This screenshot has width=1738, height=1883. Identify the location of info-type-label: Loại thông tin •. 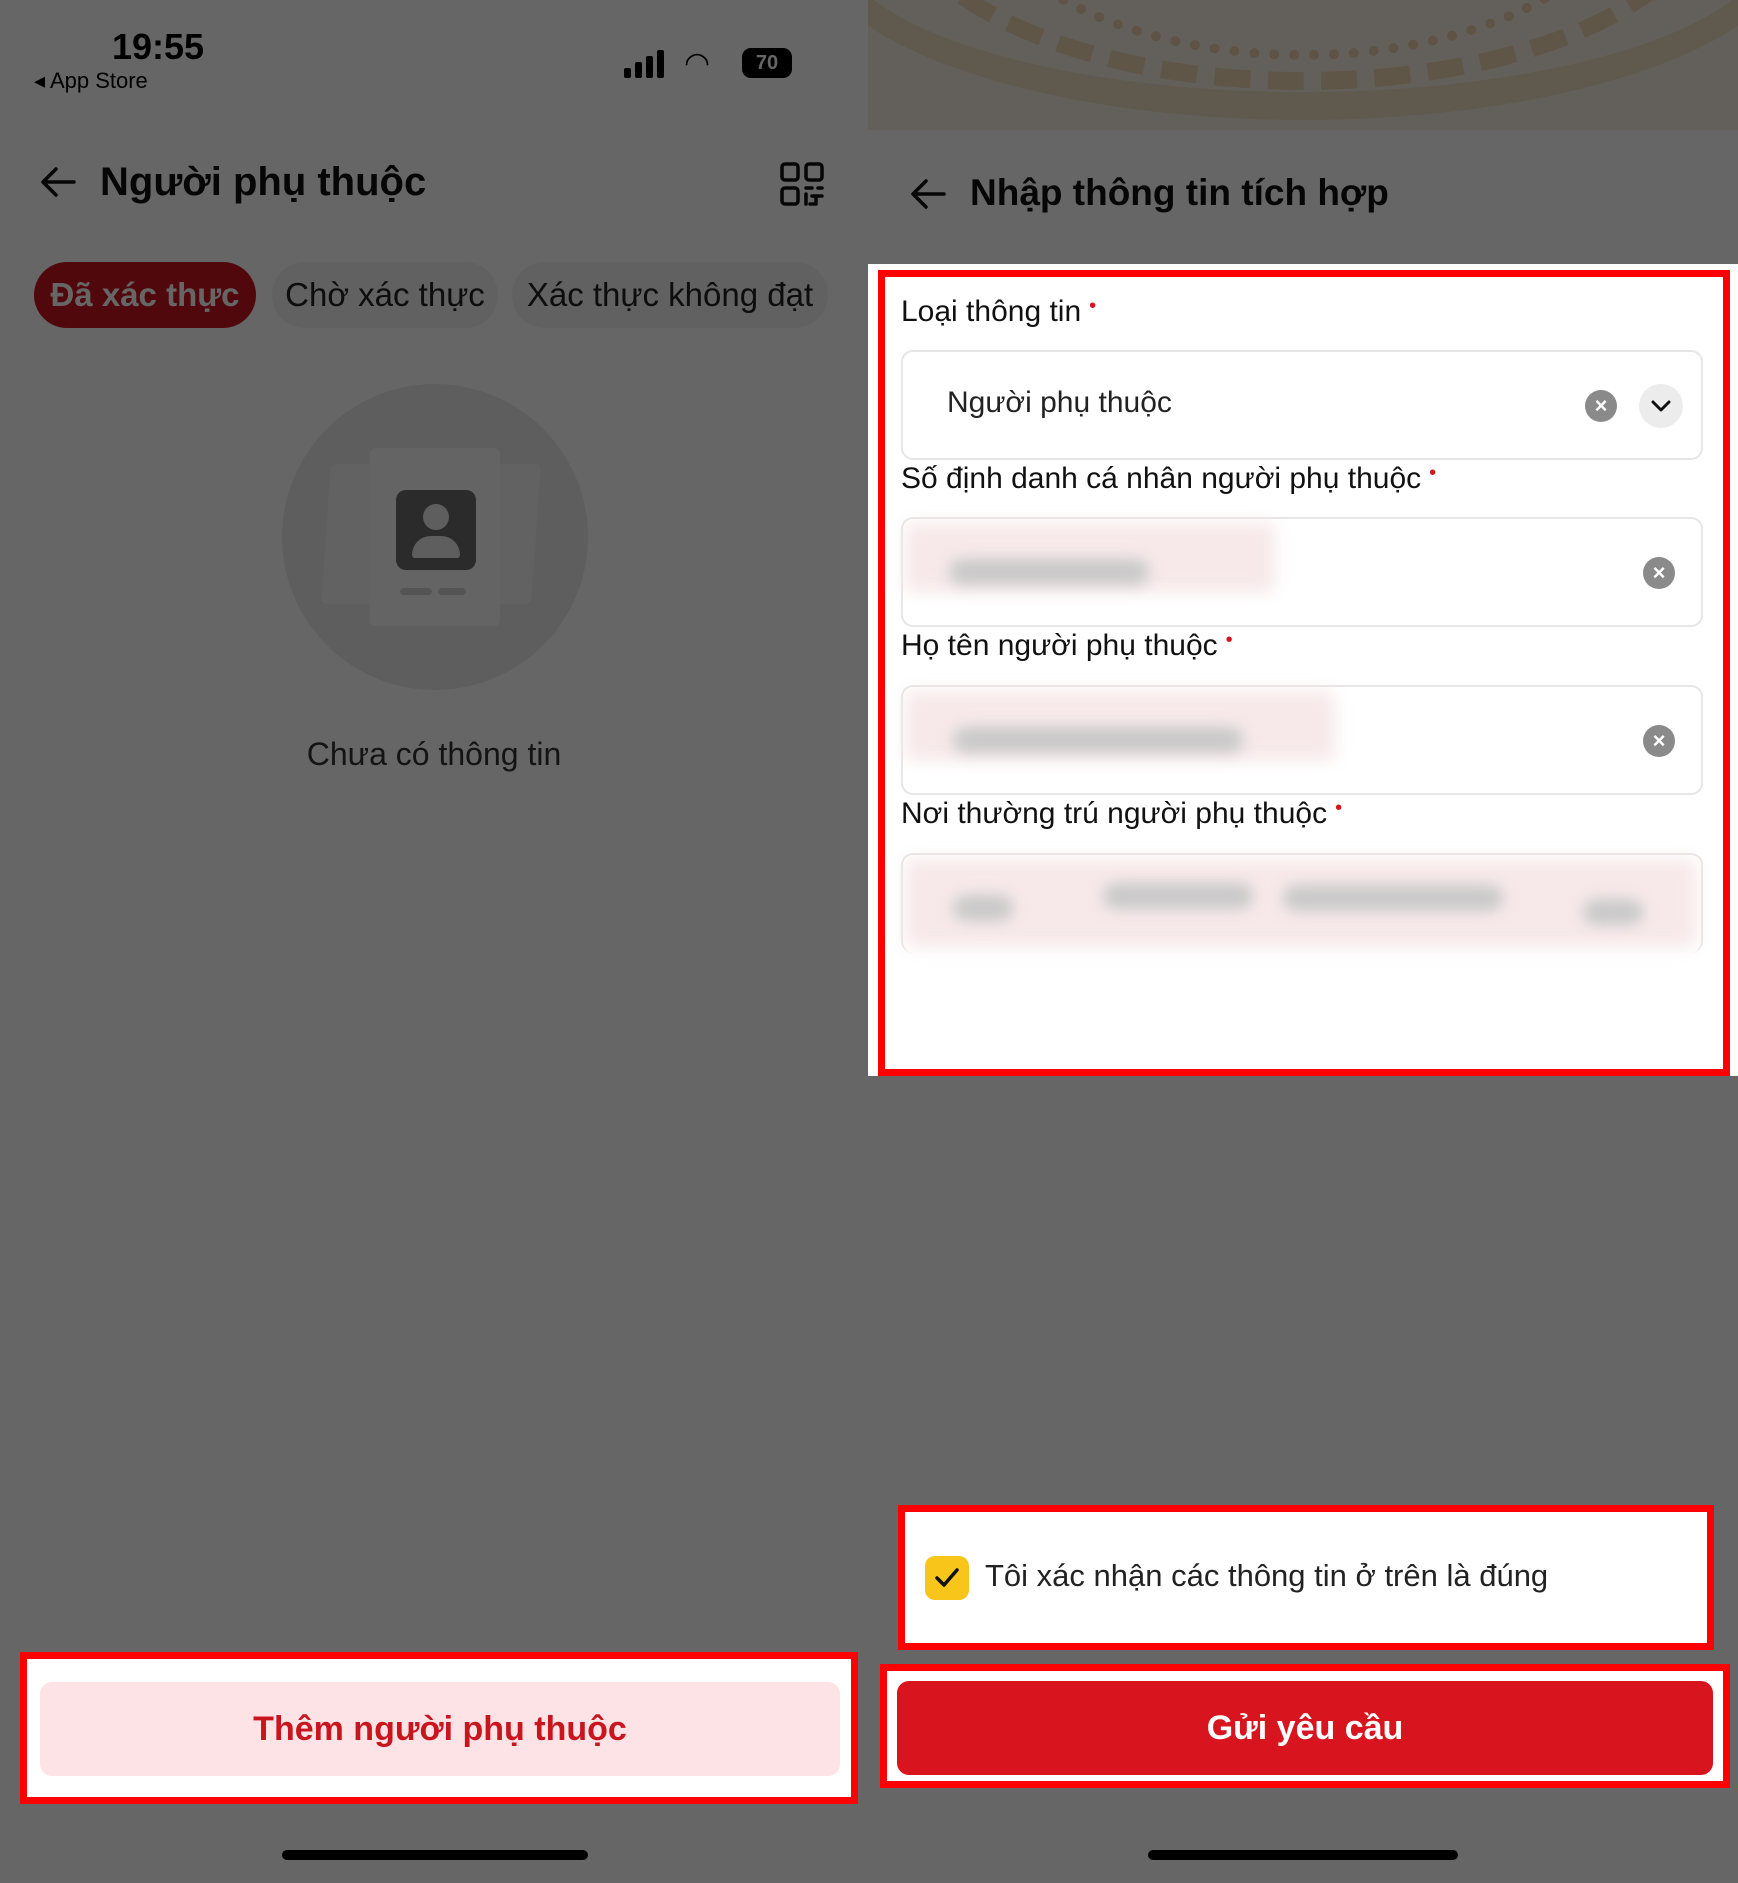
(999, 311).